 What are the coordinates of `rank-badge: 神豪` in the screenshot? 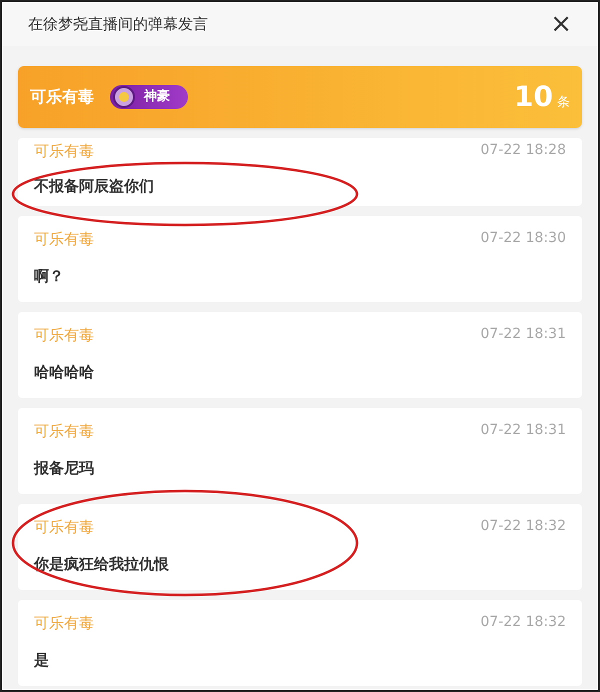 It's located at (149, 97).